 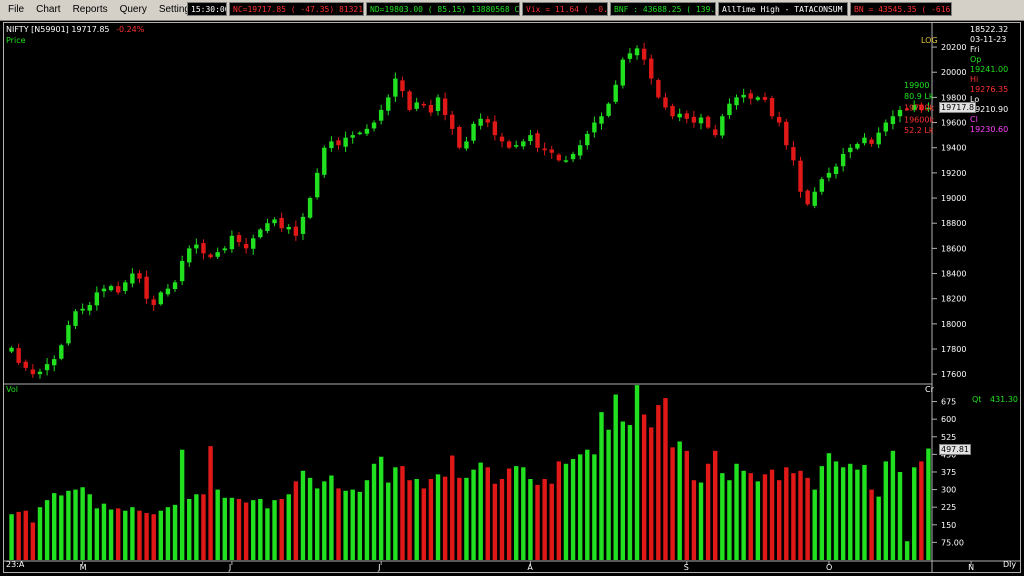 What do you see at coordinates (953, 324) in the screenshot?
I see `price-tick-label: 18000` at bounding box center [953, 324].